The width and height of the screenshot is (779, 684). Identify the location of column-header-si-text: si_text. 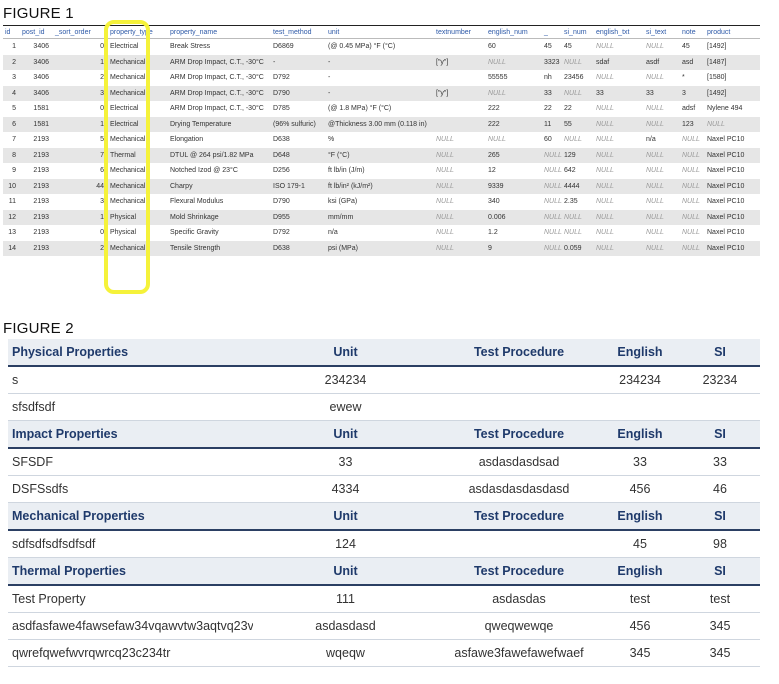
(662, 32).